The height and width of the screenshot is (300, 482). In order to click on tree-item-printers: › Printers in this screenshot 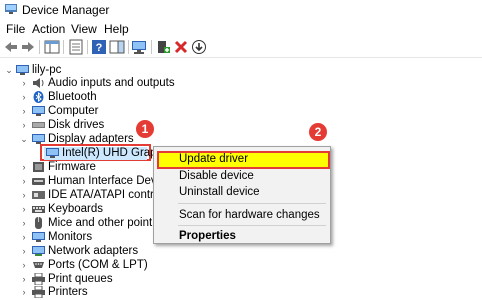, I will do `click(100, 292)`.